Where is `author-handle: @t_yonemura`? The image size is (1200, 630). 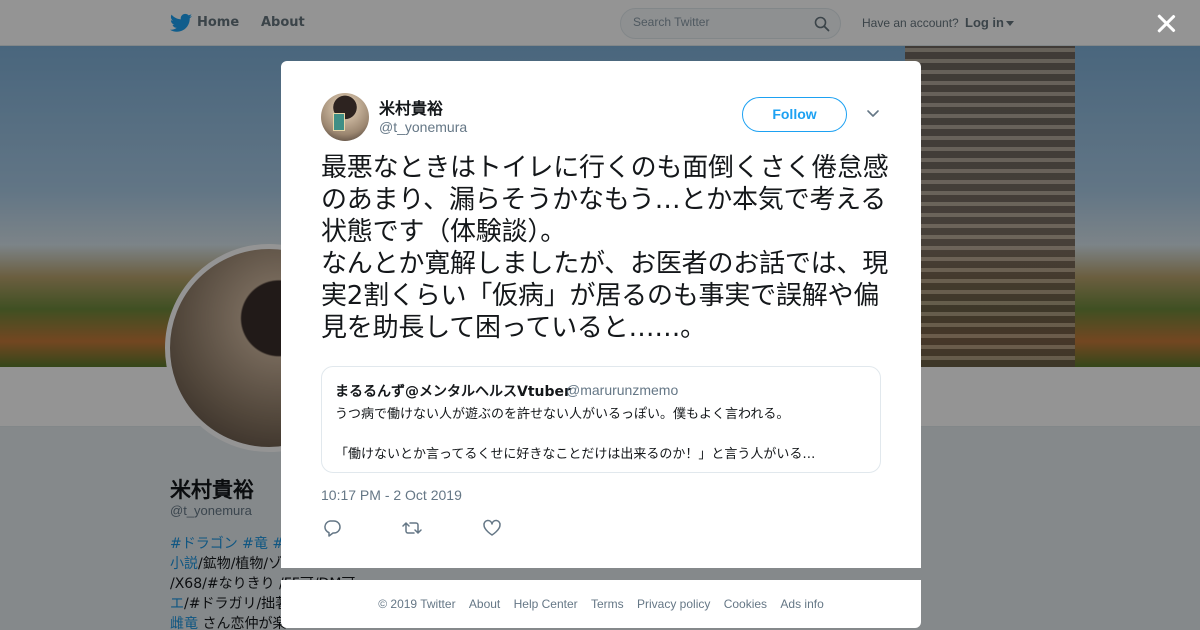 author-handle: @t_yonemura is located at coordinates (423, 127).